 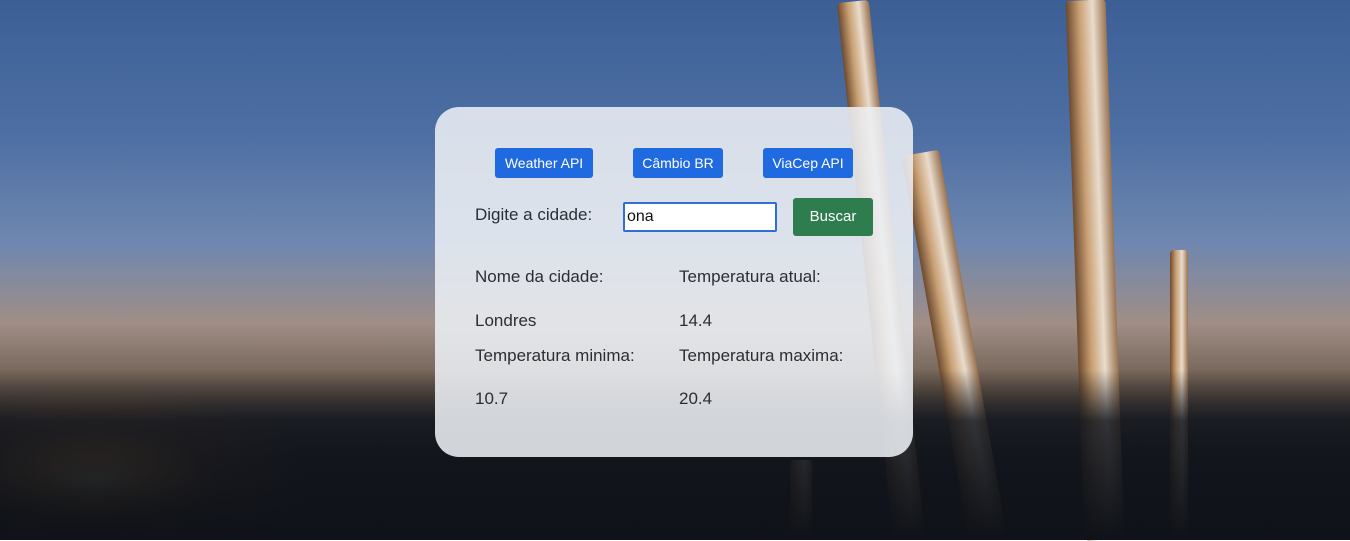 What do you see at coordinates (700, 217) in the screenshot?
I see `city-input` at bounding box center [700, 217].